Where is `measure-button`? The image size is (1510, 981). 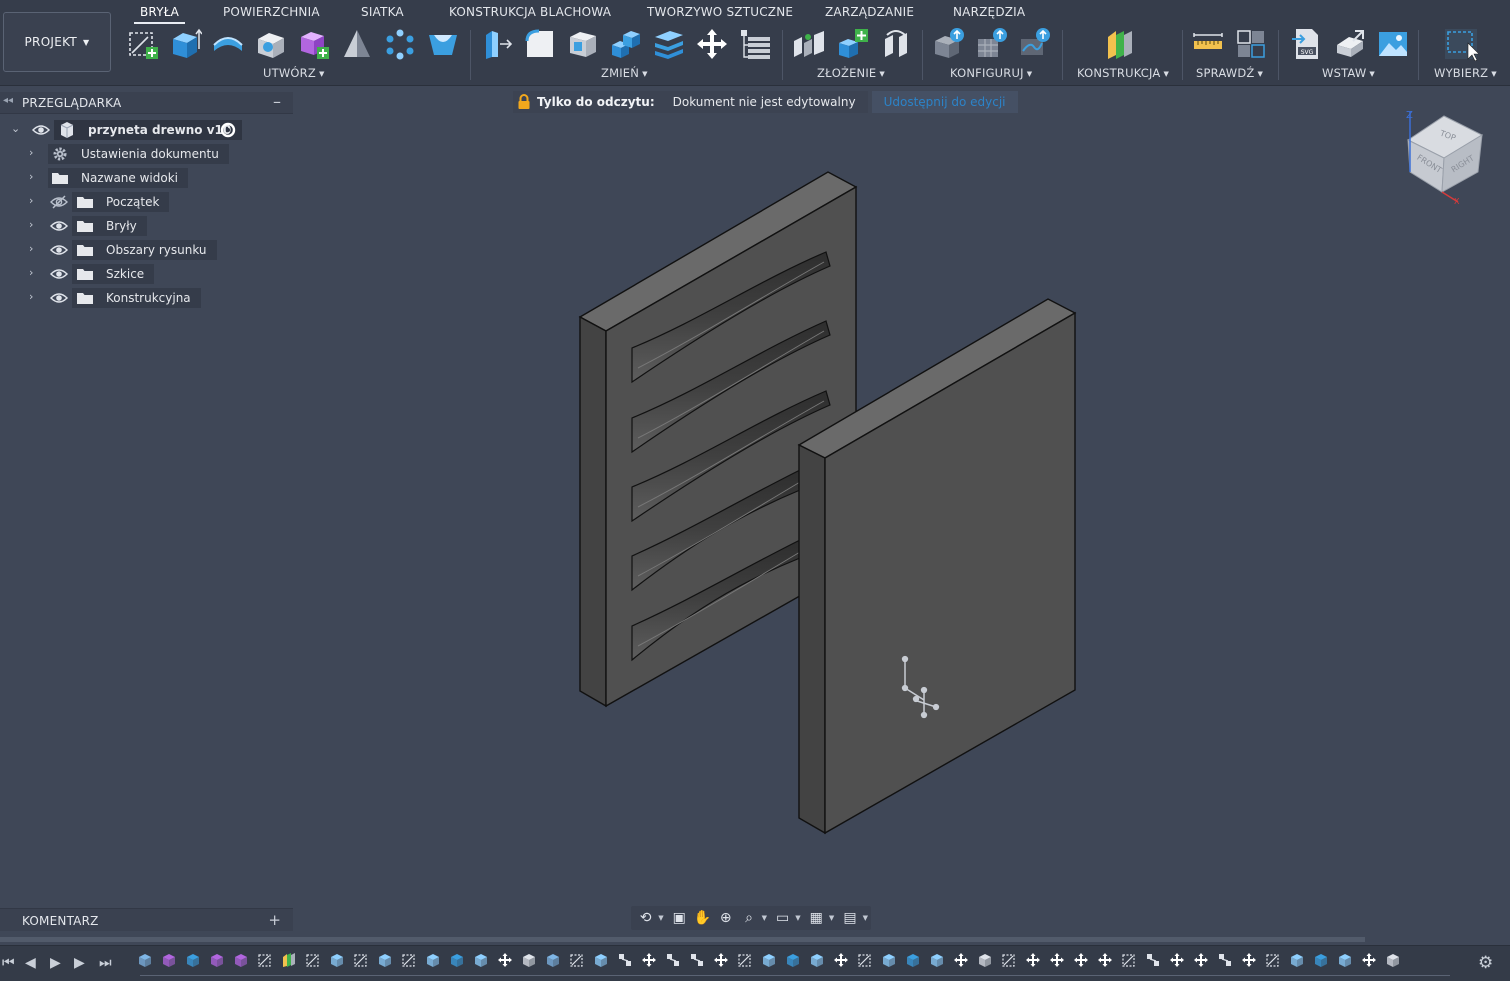
measure-button is located at coordinates (1208, 44).